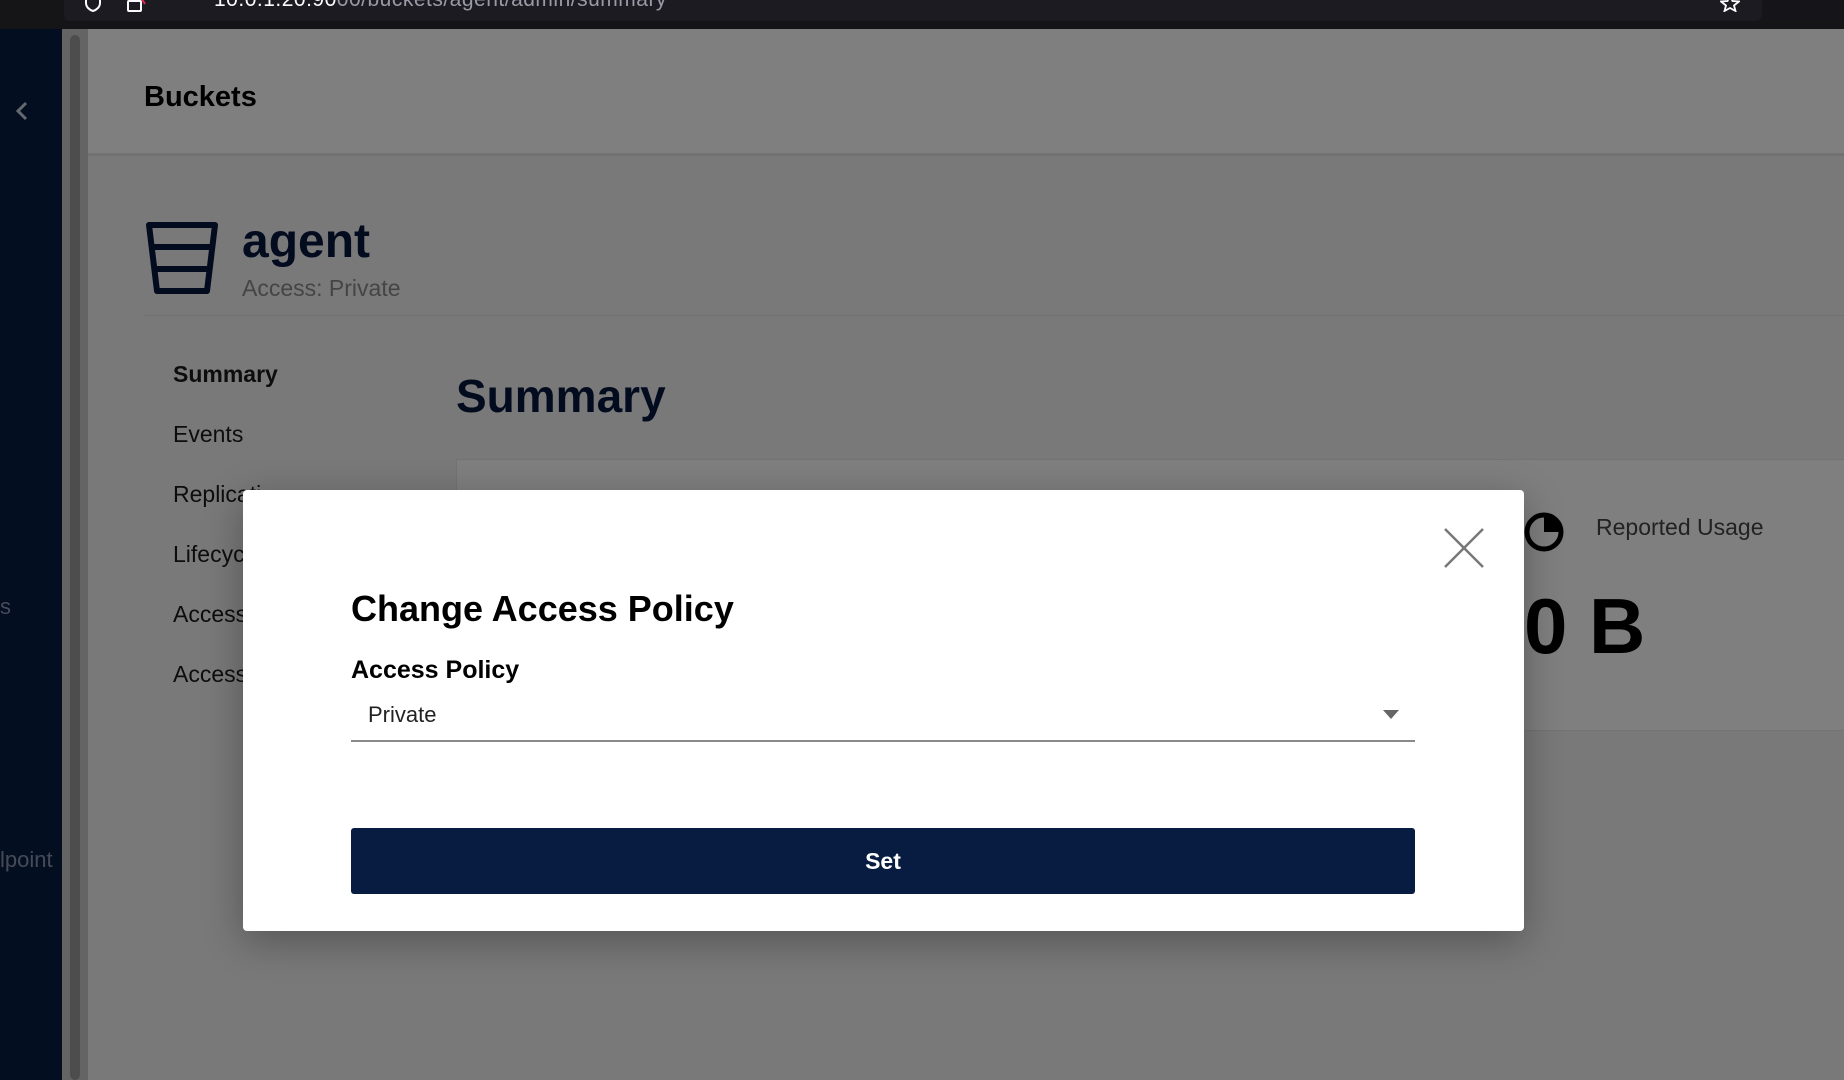  Describe the element at coordinates (883, 718) in the screenshot. I see `access-policy-select: Private` at that location.